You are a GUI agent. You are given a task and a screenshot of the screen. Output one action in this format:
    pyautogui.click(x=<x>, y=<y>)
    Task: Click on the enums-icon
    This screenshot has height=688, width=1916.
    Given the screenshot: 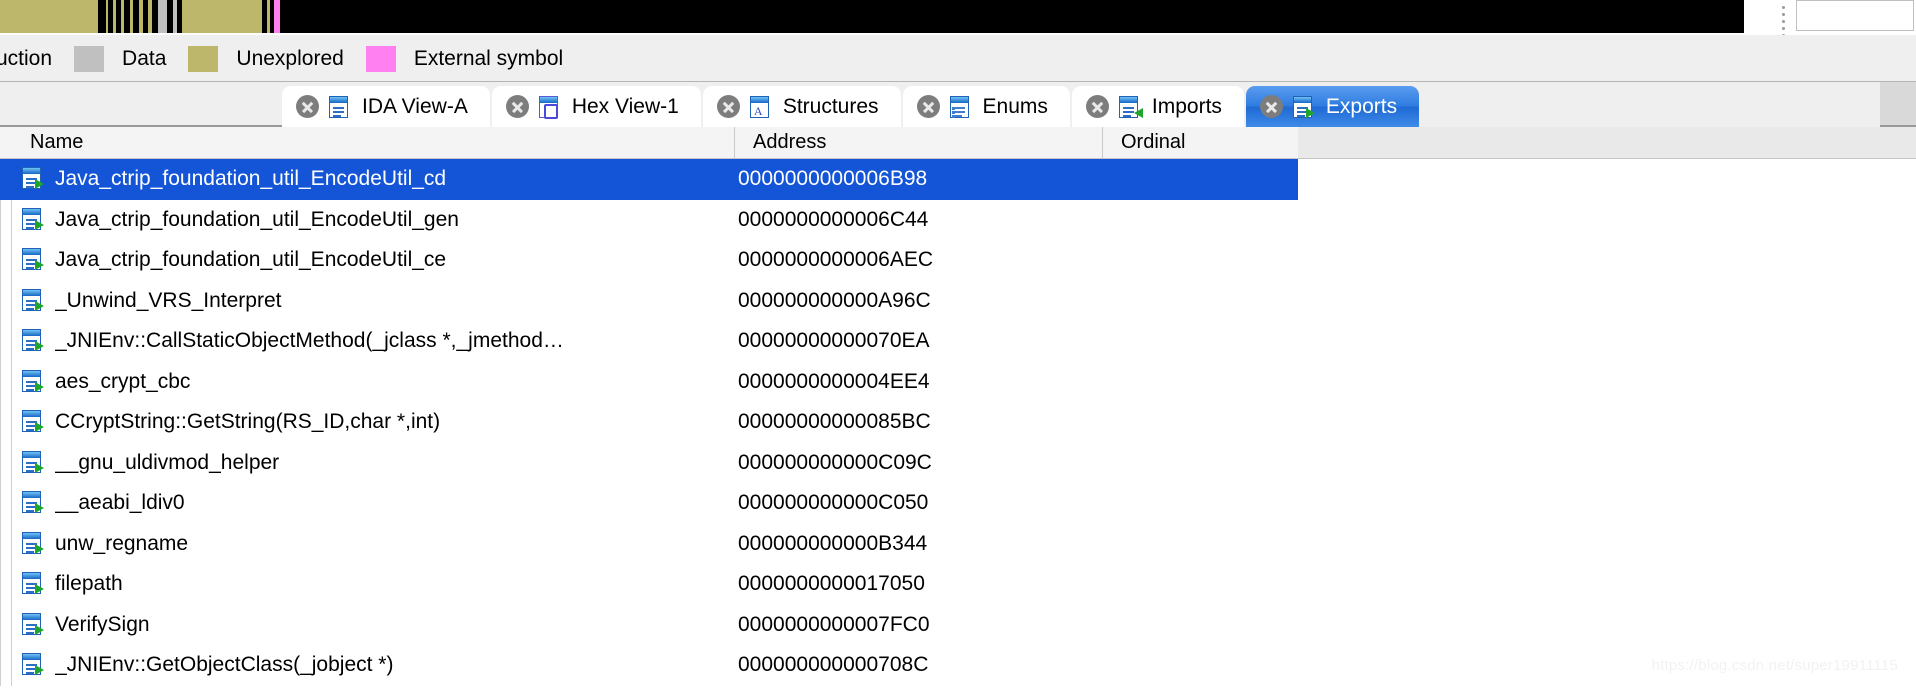 What is the action you would take?
    pyautogui.click(x=961, y=106)
    